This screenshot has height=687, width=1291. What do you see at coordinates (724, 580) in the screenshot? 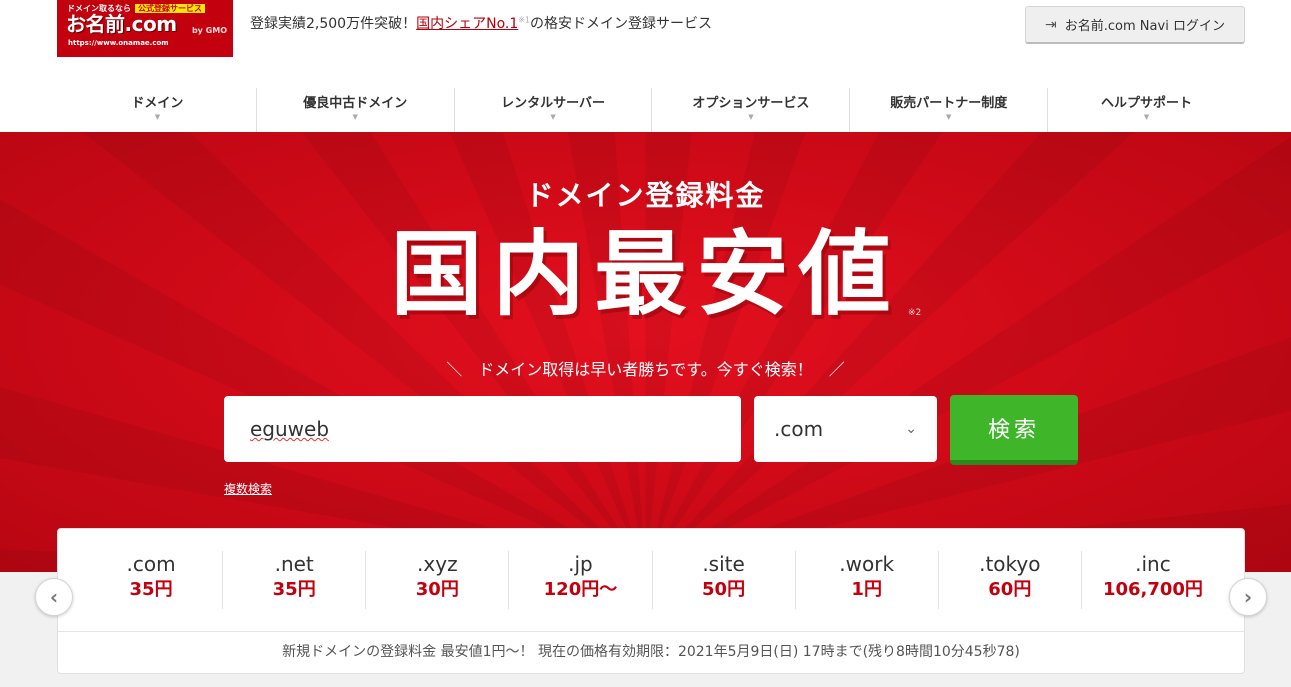
I see `price-item-site: .site 50円` at bounding box center [724, 580].